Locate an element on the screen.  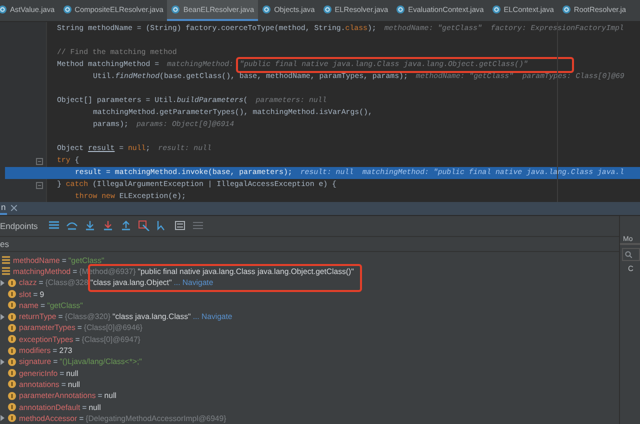
step-out-icon is located at coordinates (126, 226).